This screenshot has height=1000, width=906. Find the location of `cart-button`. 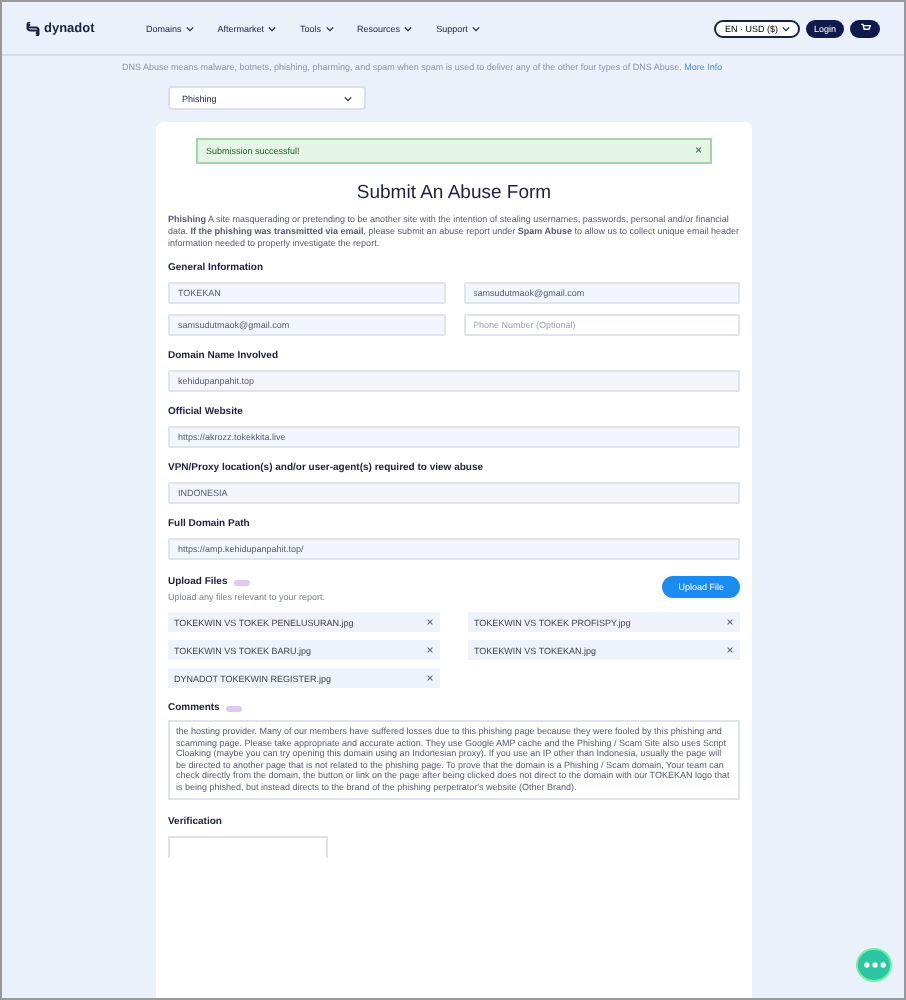

cart-button is located at coordinates (865, 28).